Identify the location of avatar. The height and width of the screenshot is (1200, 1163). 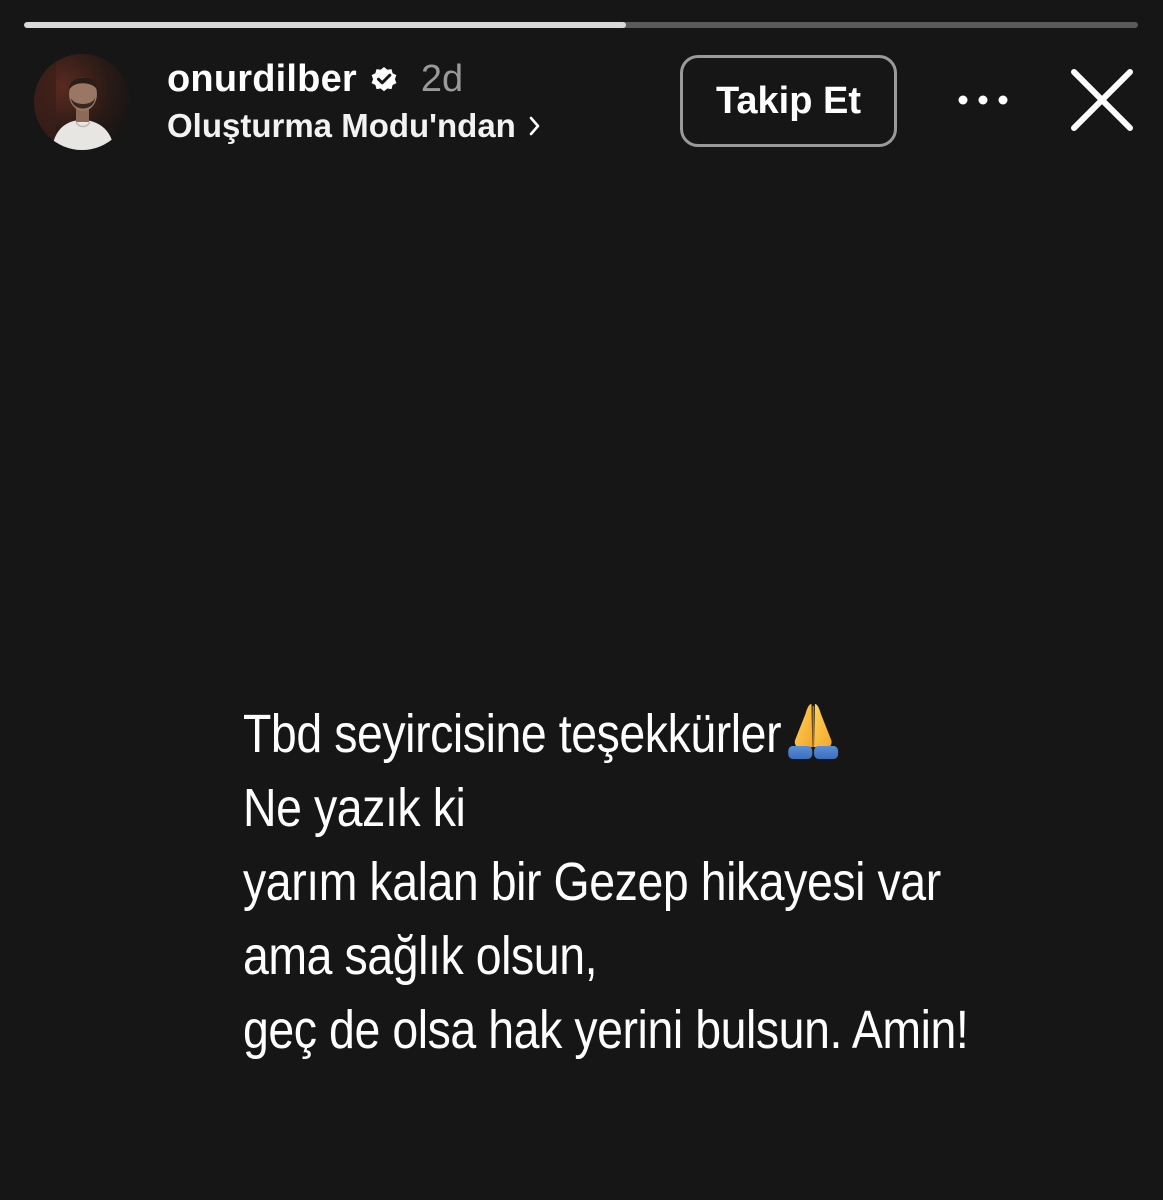
(82, 102).